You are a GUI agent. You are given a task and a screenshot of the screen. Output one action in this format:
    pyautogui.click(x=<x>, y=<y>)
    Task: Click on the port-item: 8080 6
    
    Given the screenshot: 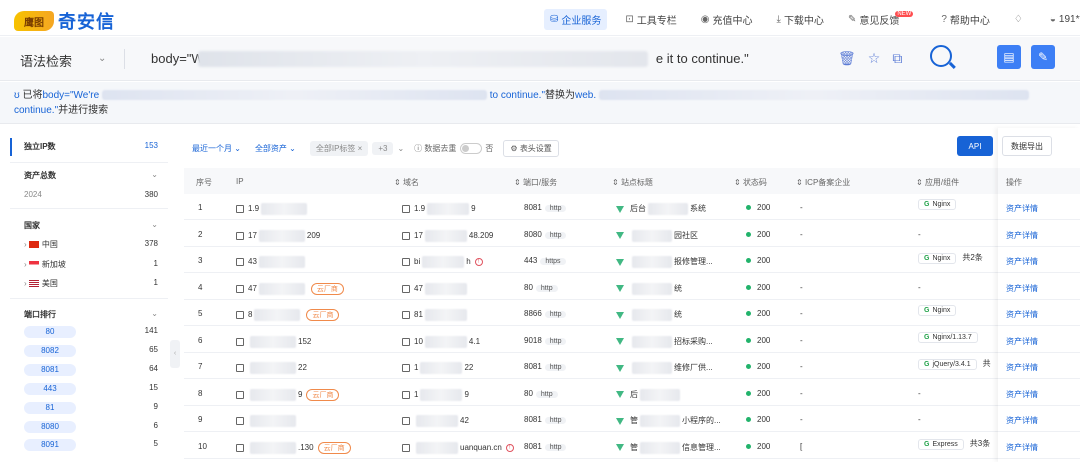 What is the action you would take?
    pyautogui.click(x=89, y=427)
    